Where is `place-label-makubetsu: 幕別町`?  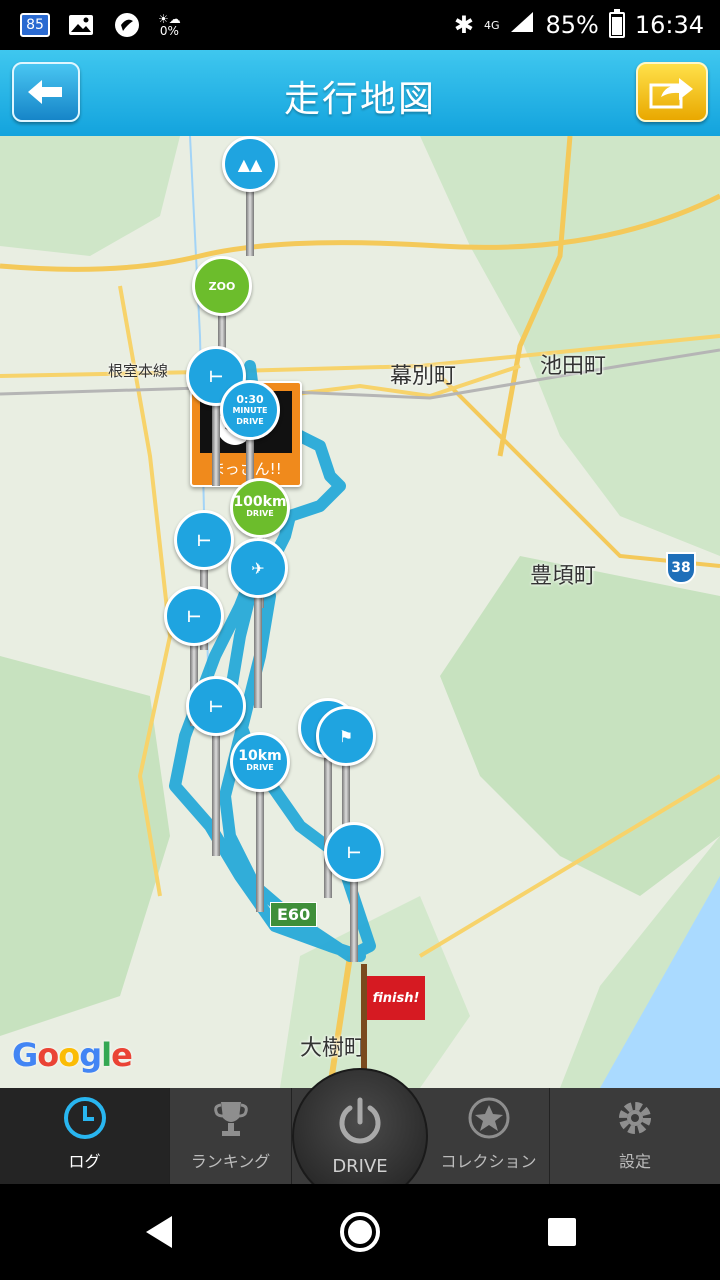 place-label-makubetsu: 幕別町 is located at coordinates (423, 376).